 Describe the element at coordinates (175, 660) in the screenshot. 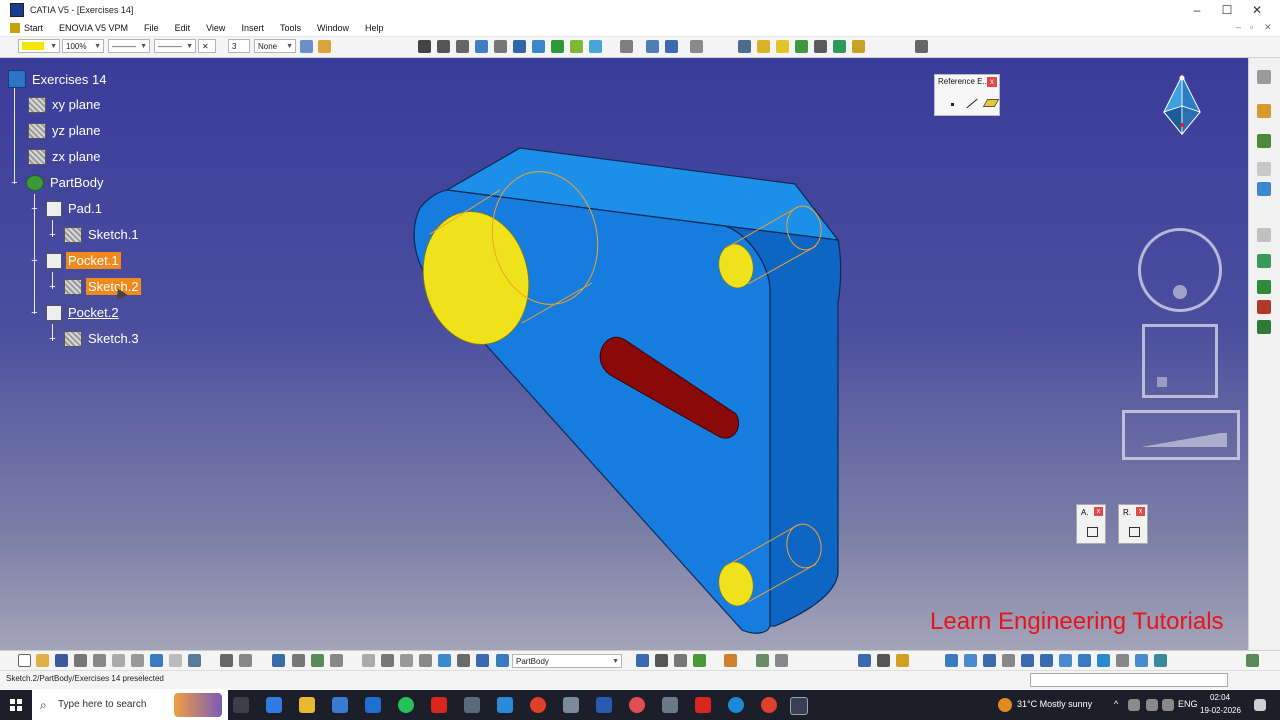

I see `redo-icon` at that location.